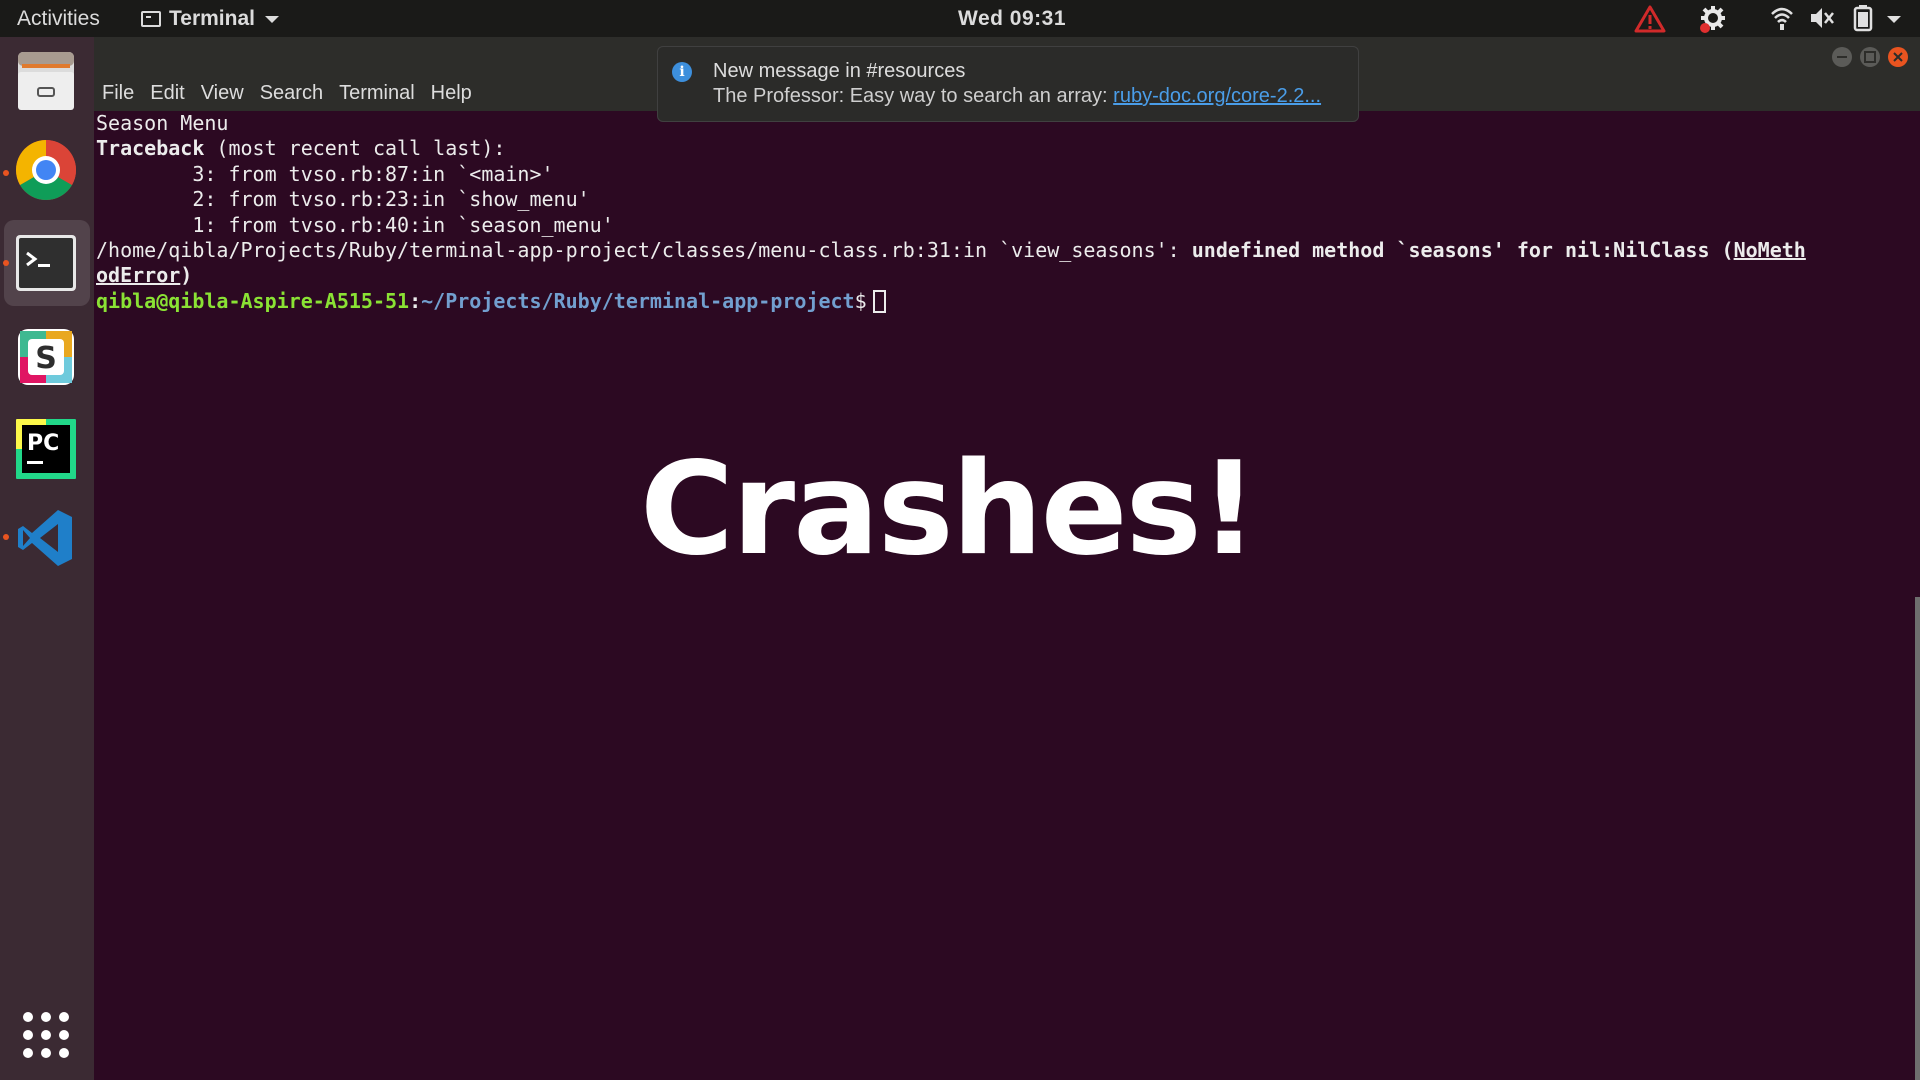 The height and width of the screenshot is (1080, 1920). I want to click on svg-text: PC, so click(43, 443).